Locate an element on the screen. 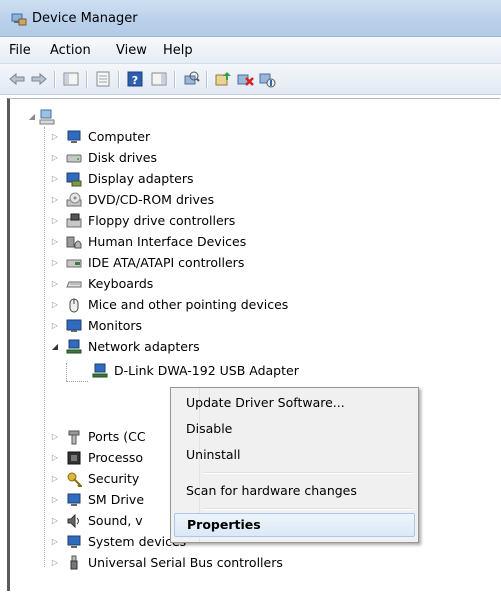 The height and width of the screenshot is (593, 501). menu-view: View is located at coordinates (131, 50).